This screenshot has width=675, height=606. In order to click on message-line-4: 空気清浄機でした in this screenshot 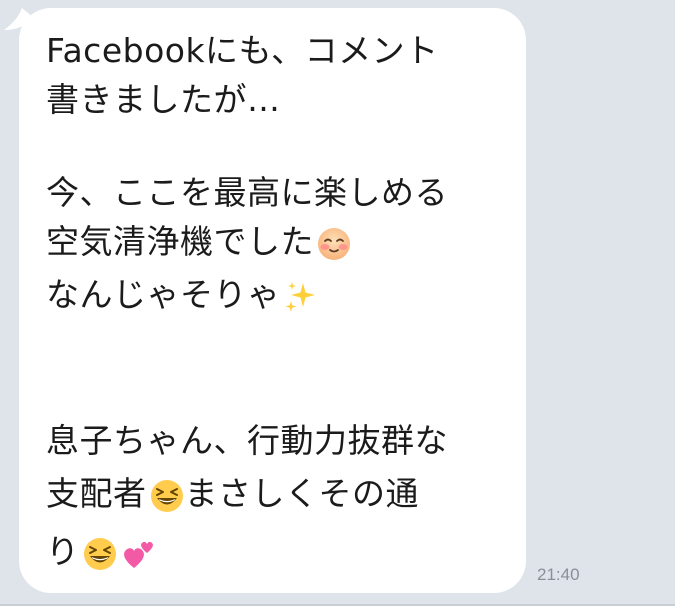, I will do `click(281, 241)`.